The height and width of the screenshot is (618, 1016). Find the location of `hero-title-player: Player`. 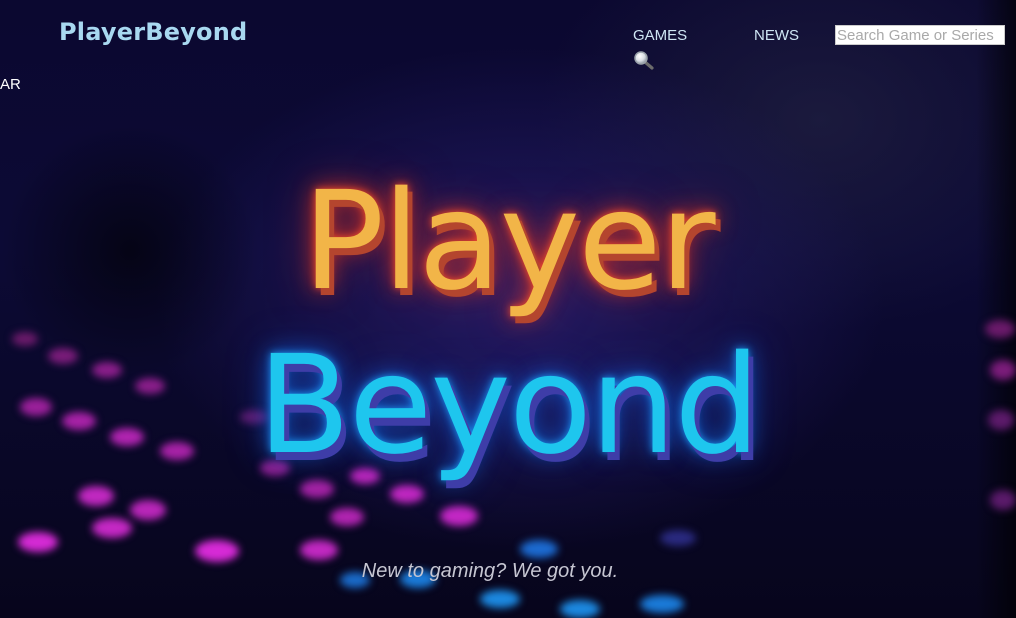

hero-title-player: Player is located at coordinates (508, 242).